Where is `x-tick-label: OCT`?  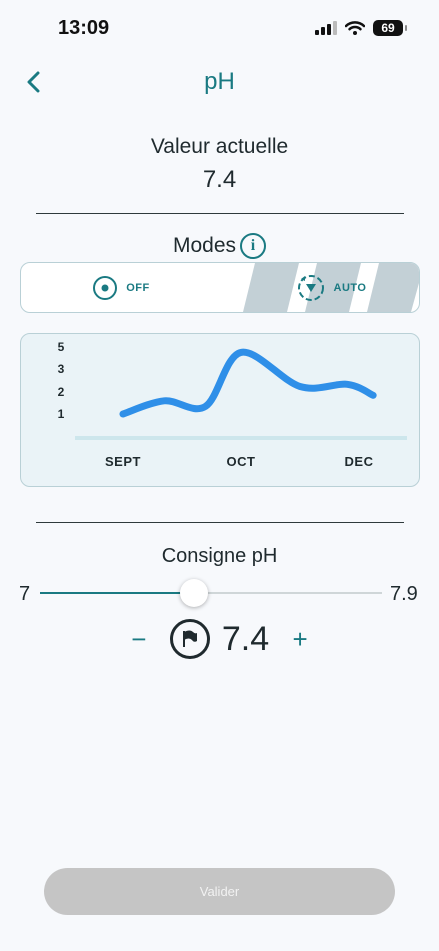 x-tick-label: OCT is located at coordinates (241, 461).